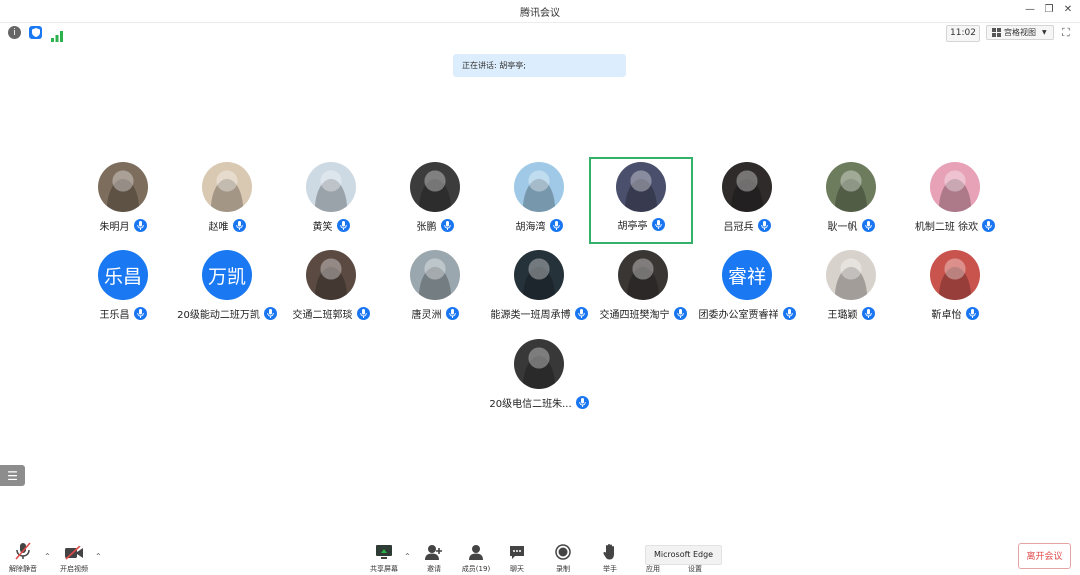 The width and height of the screenshot is (1080, 575). I want to click on participant-tile: 黄笑, so click(331, 205).